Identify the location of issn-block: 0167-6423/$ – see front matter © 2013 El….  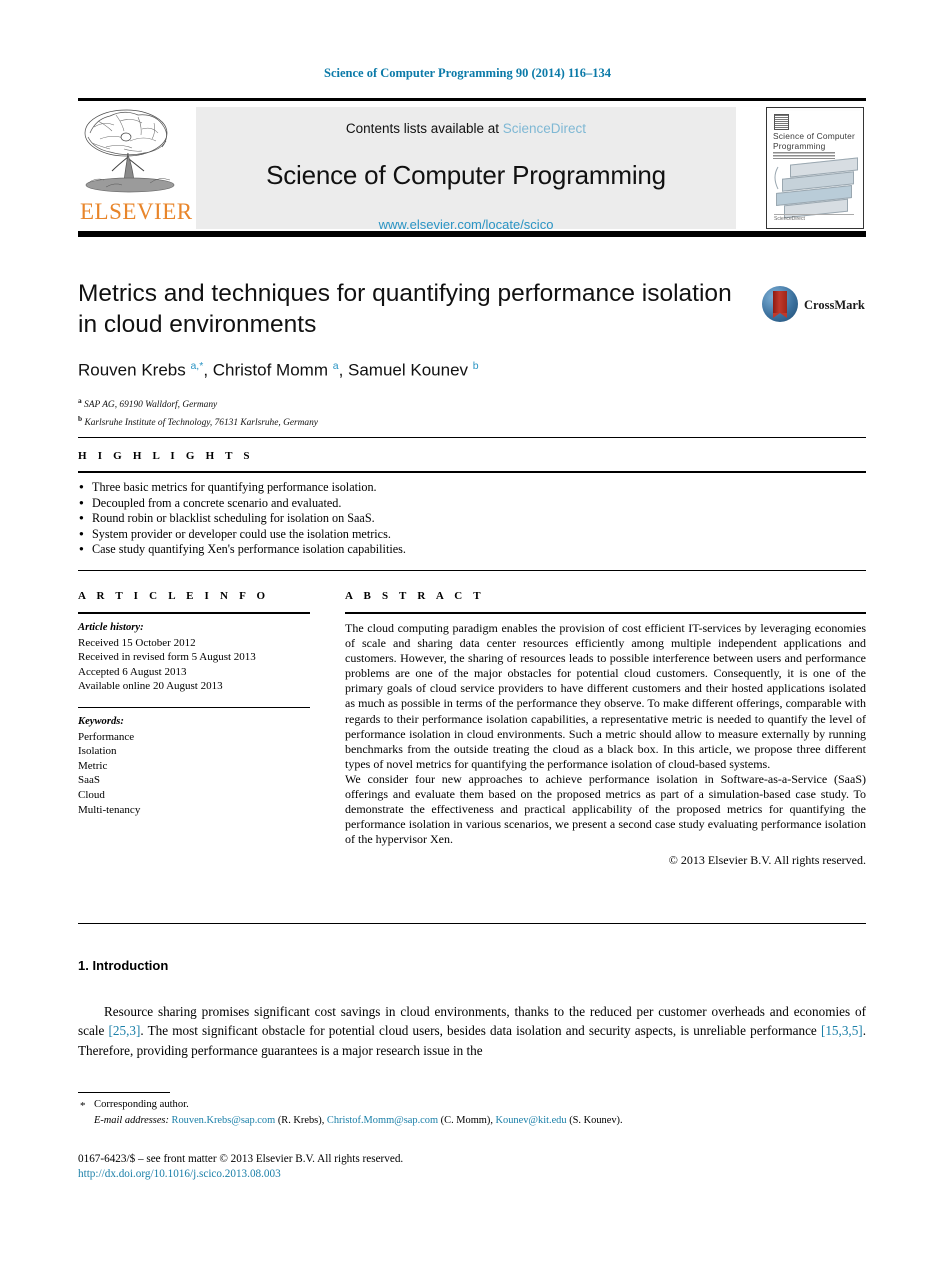
(240, 1167).